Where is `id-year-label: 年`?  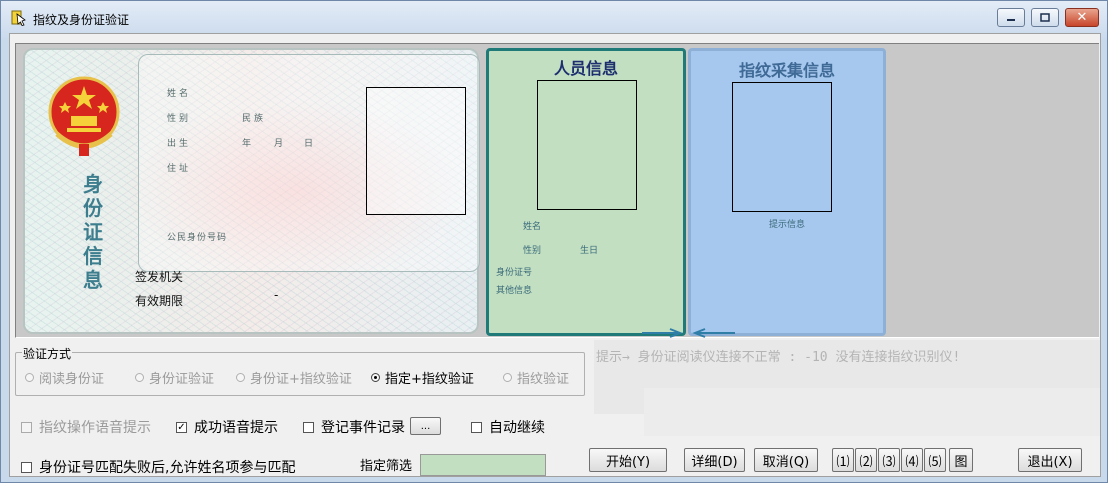
id-year-label: 年 is located at coordinates (248, 144).